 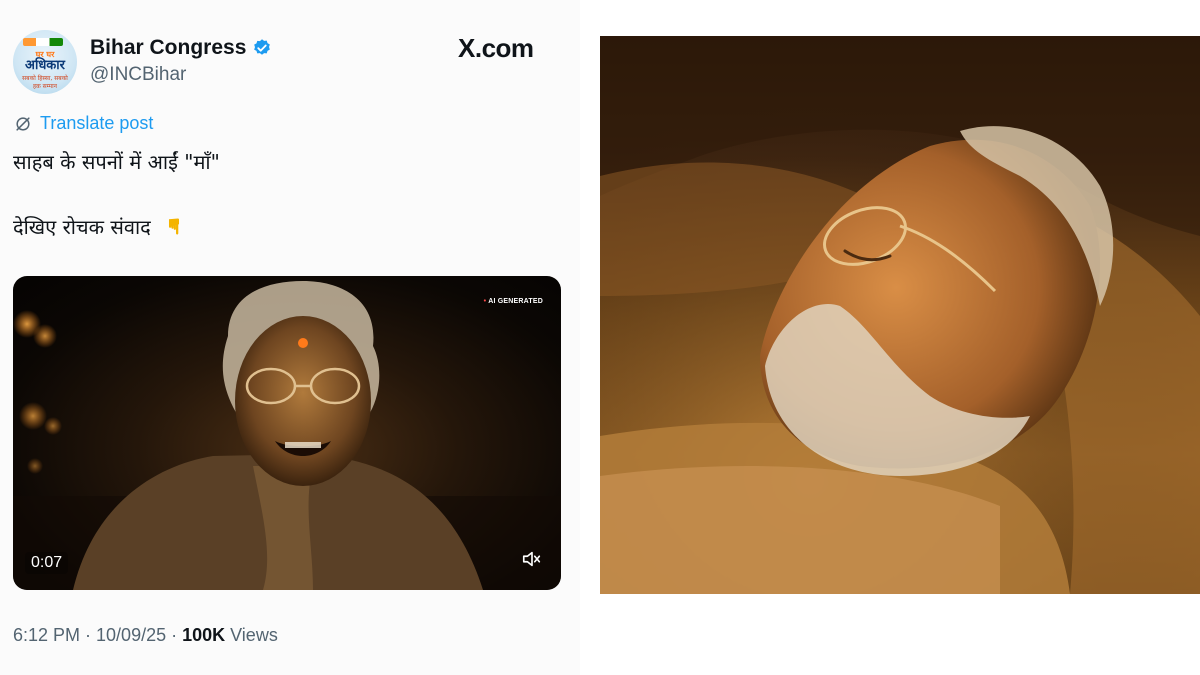 What do you see at coordinates (97, 123) in the screenshot?
I see `translate-post-label: Translate post` at bounding box center [97, 123].